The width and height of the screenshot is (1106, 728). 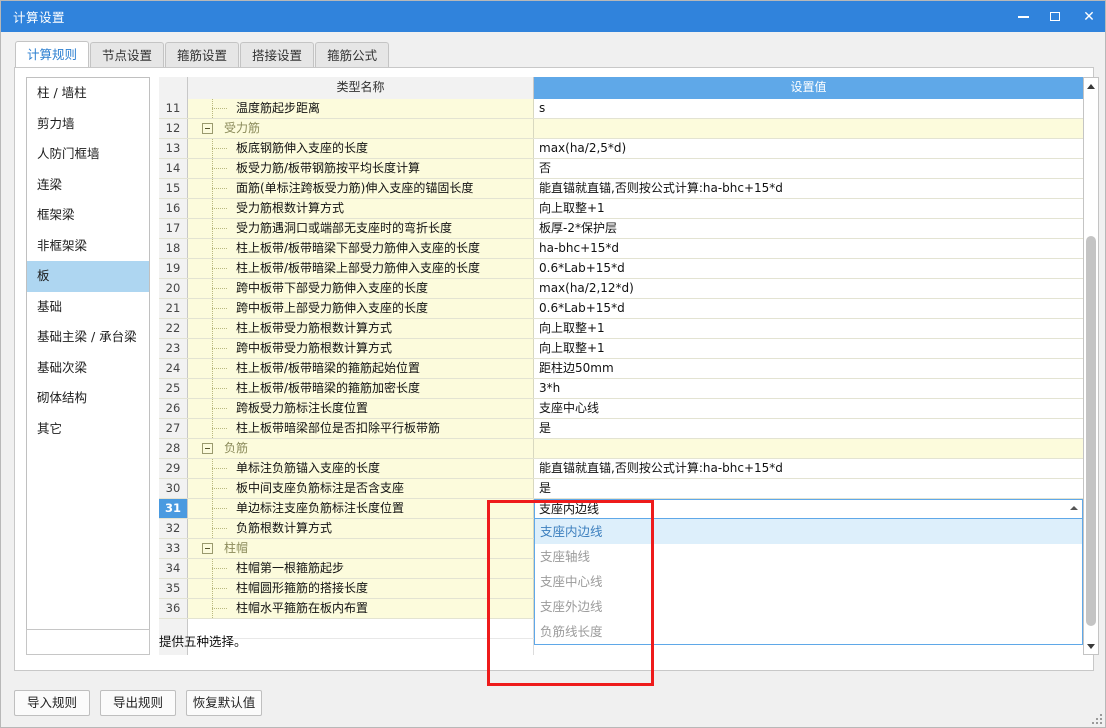 What do you see at coordinates (361, 288) in the screenshot?
I see `row-type-name-cell: 跨中板带下部受力筋伸入支座的长度` at bounding box center [361, 288].